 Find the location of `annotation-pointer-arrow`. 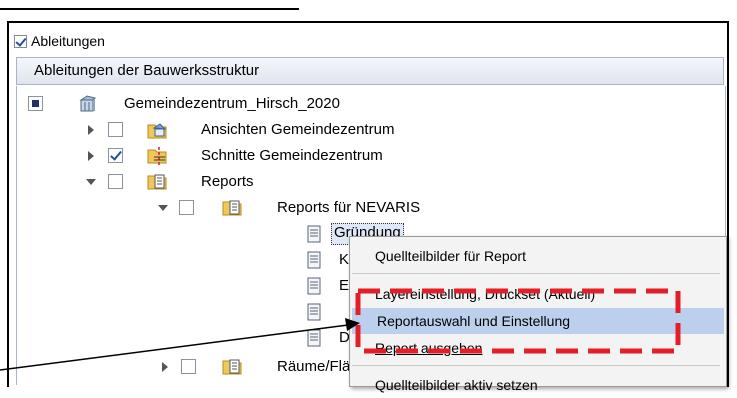

annotation-pointer-arrow is located at coordinates (180, 344).